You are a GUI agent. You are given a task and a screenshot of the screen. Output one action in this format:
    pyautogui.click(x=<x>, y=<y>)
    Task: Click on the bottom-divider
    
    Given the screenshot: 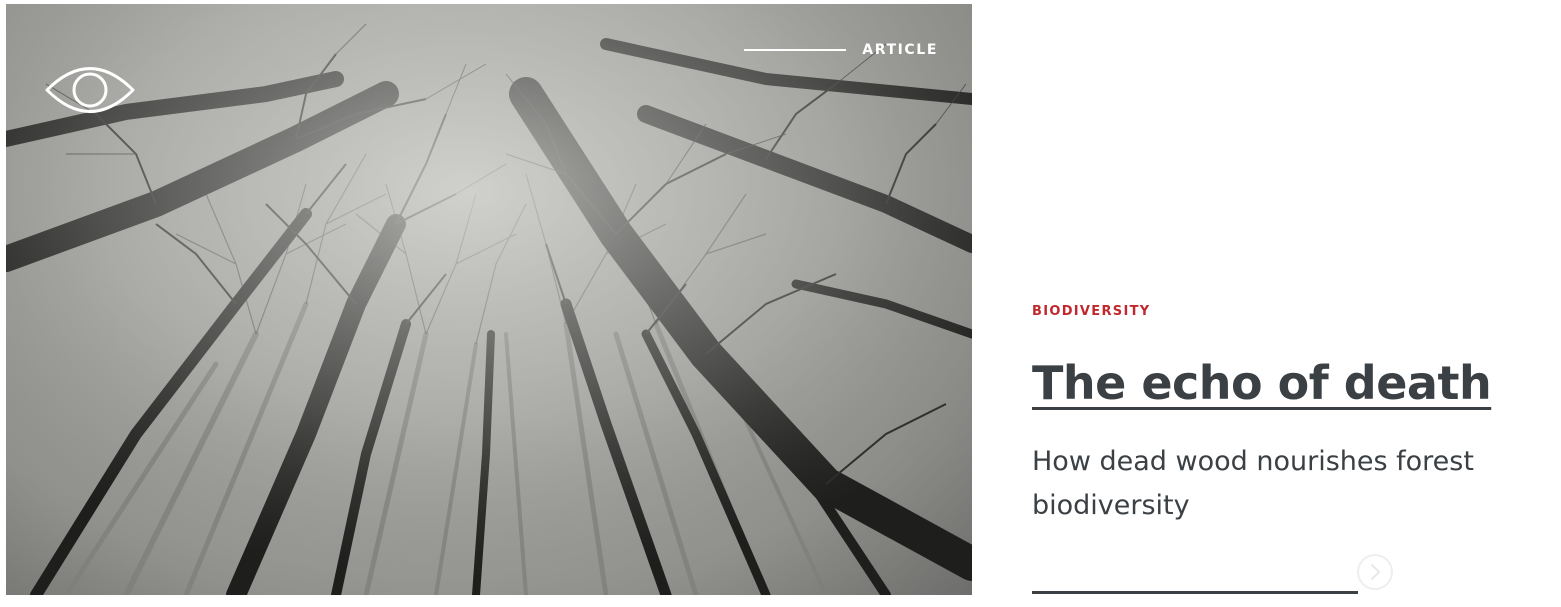 What is the action you would take?
    pyautogui.click(x=1195, y=592)
    